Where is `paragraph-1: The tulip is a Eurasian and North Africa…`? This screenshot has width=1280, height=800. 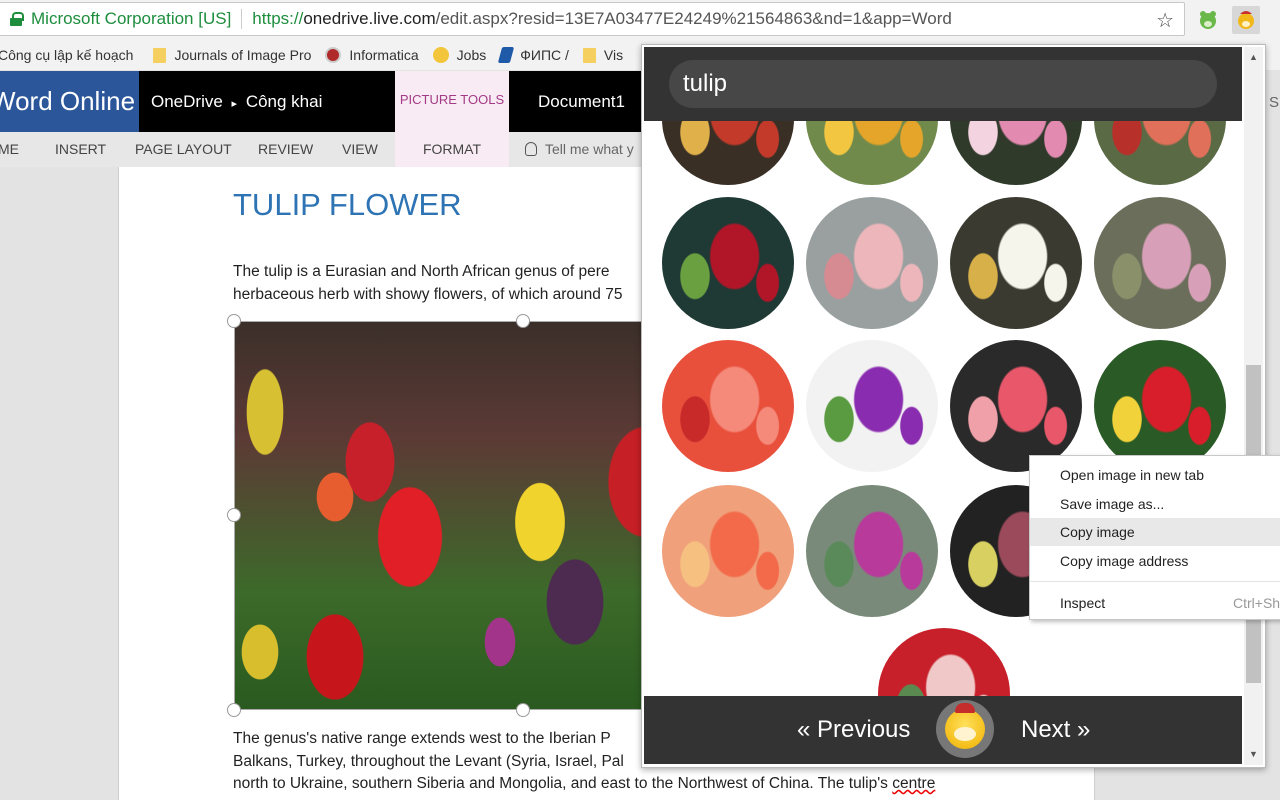 paragraph-1: The tulip is a Eurasian and North Africa… is located at coordinates (427, 283).